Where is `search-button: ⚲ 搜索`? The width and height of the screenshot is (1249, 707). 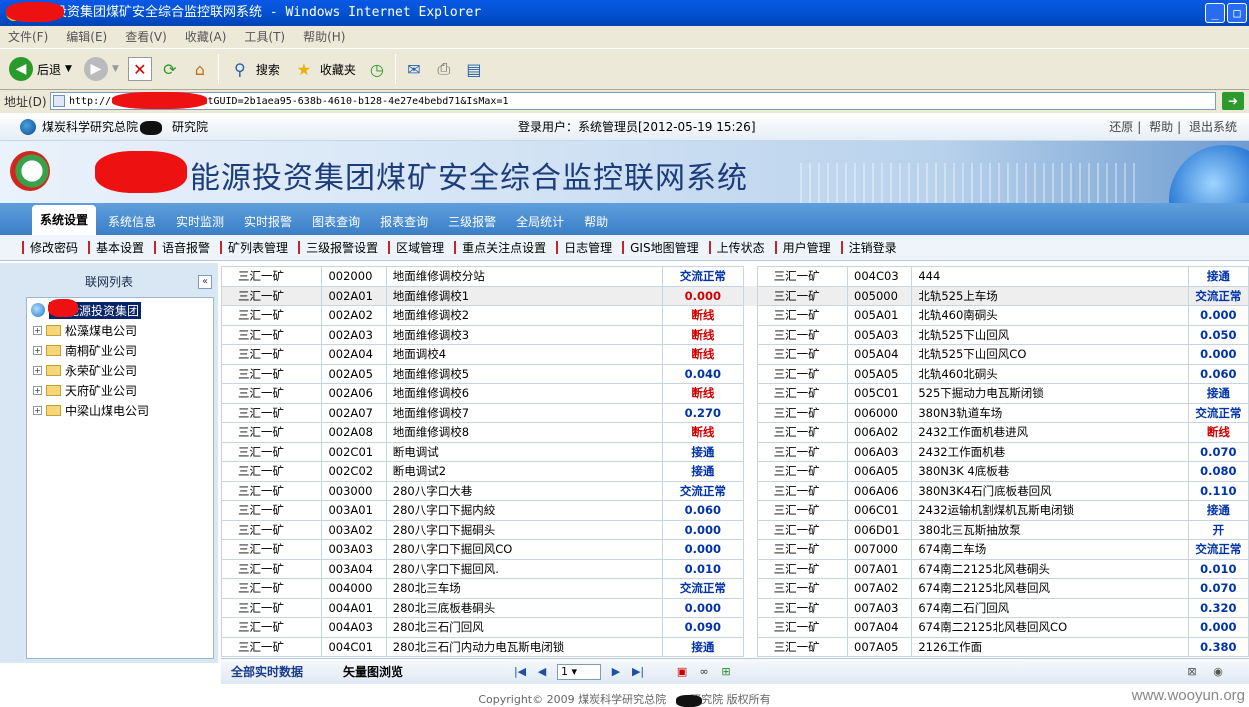 search-button: ⚲ 搜索 is located at coordinates (254, 69).